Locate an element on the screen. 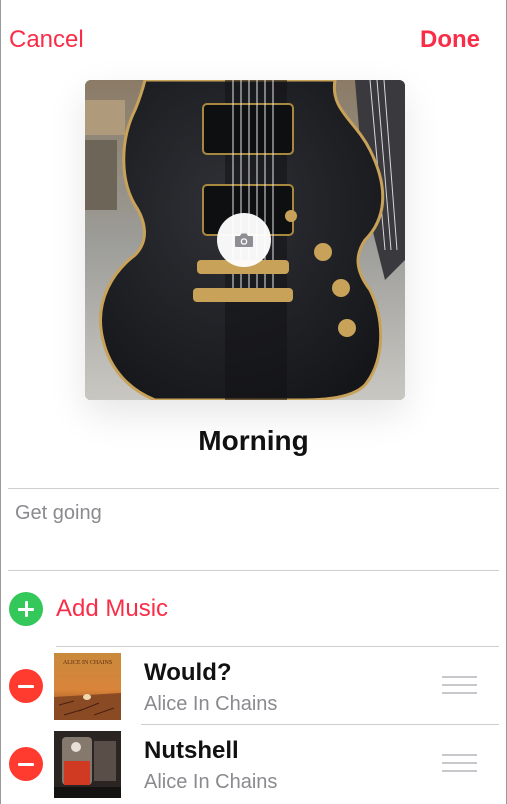 The width and height of the screenshot is (507, 804). plus-icon is located at coordinates (26, 609).